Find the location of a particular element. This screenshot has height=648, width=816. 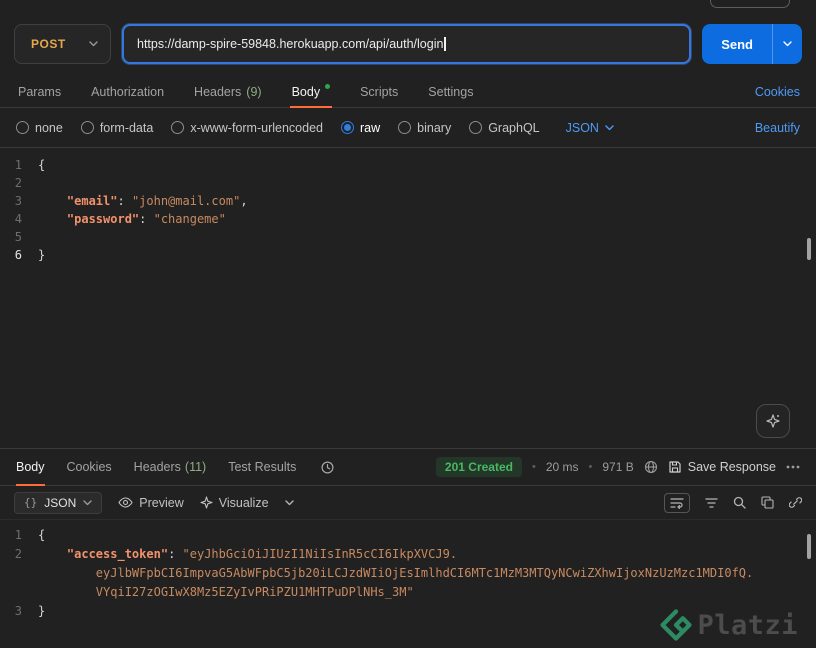

code-line: 2 is located at coordinates (408, 183).